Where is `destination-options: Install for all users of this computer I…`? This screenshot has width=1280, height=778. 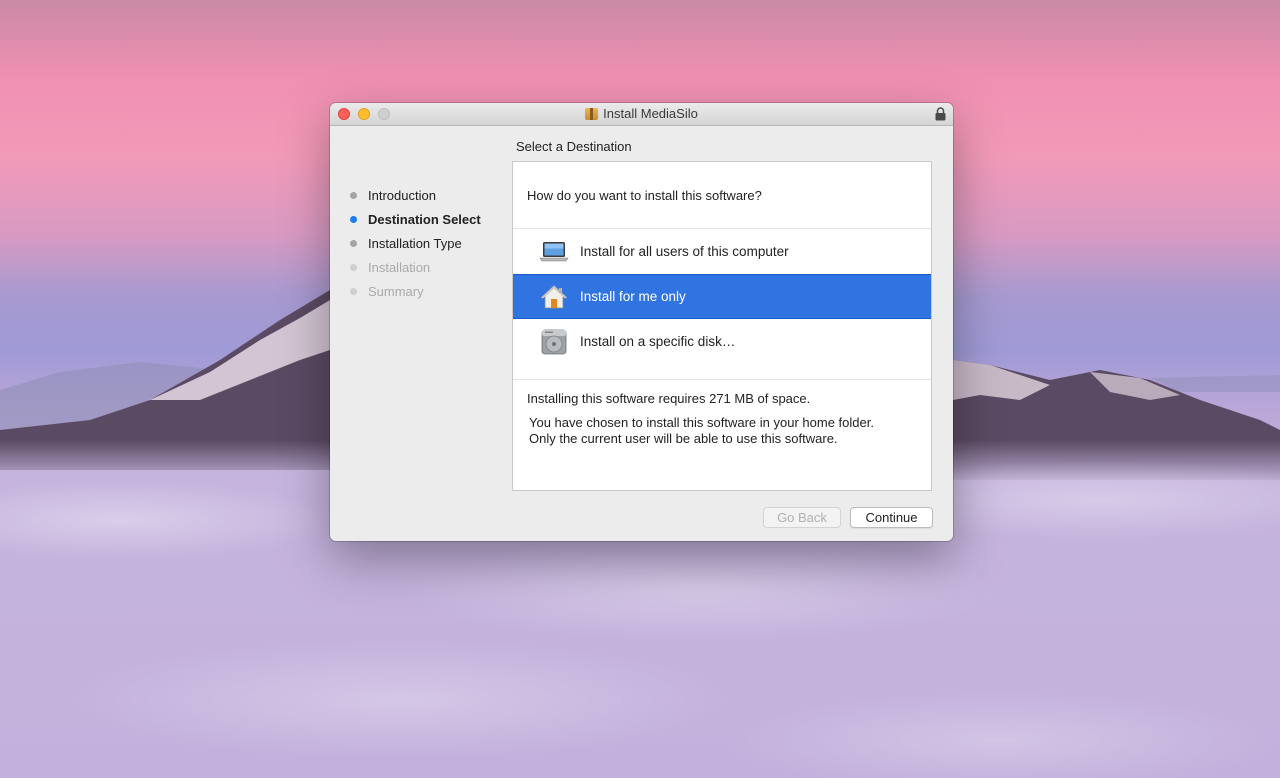
destination-options: Install for all users of this computer I… is located at coordinates (722, 304).